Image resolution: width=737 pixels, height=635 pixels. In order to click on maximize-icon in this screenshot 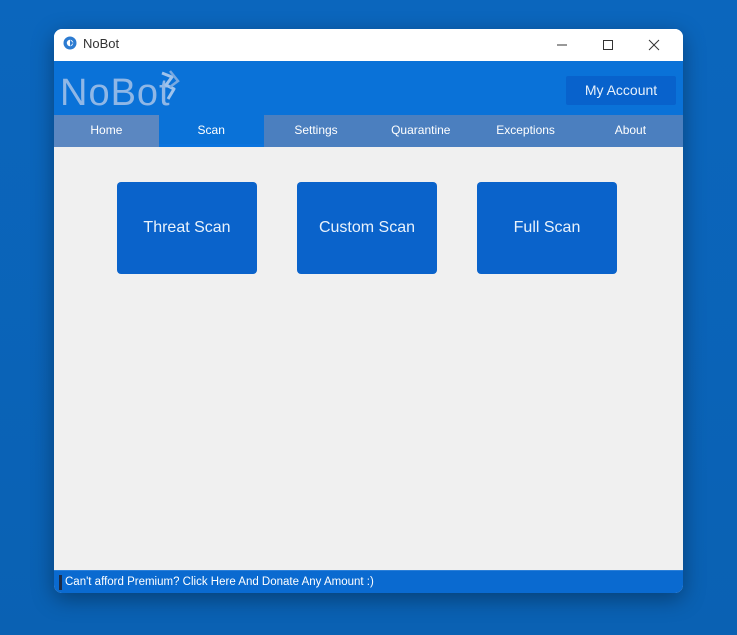, I will do `click(608, 45)`.